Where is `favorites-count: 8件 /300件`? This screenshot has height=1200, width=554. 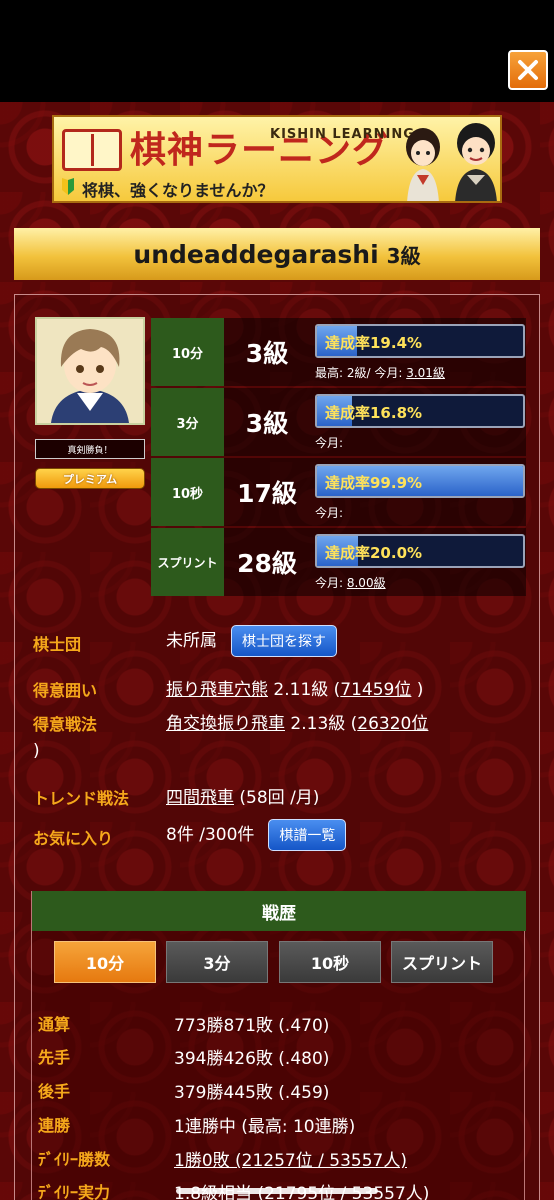 favorites-count: 8件 /300件 is located at coordinates (210, 835).